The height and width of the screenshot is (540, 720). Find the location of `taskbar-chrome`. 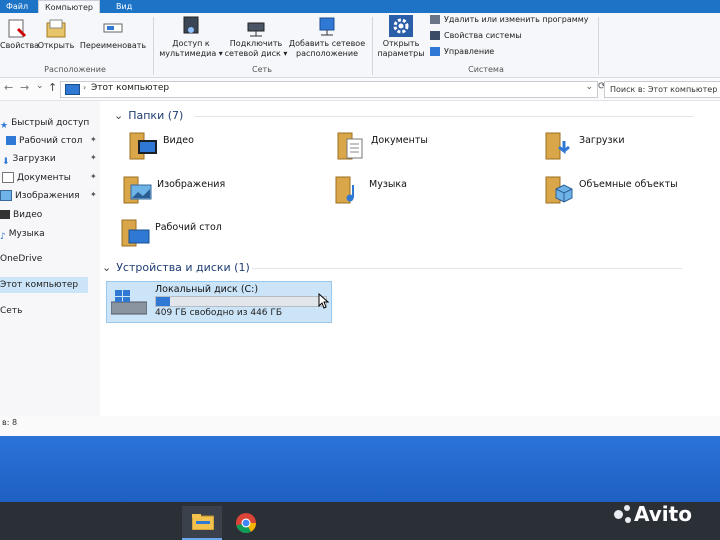

taskbar-chrome is located at coordinates (246, 522).